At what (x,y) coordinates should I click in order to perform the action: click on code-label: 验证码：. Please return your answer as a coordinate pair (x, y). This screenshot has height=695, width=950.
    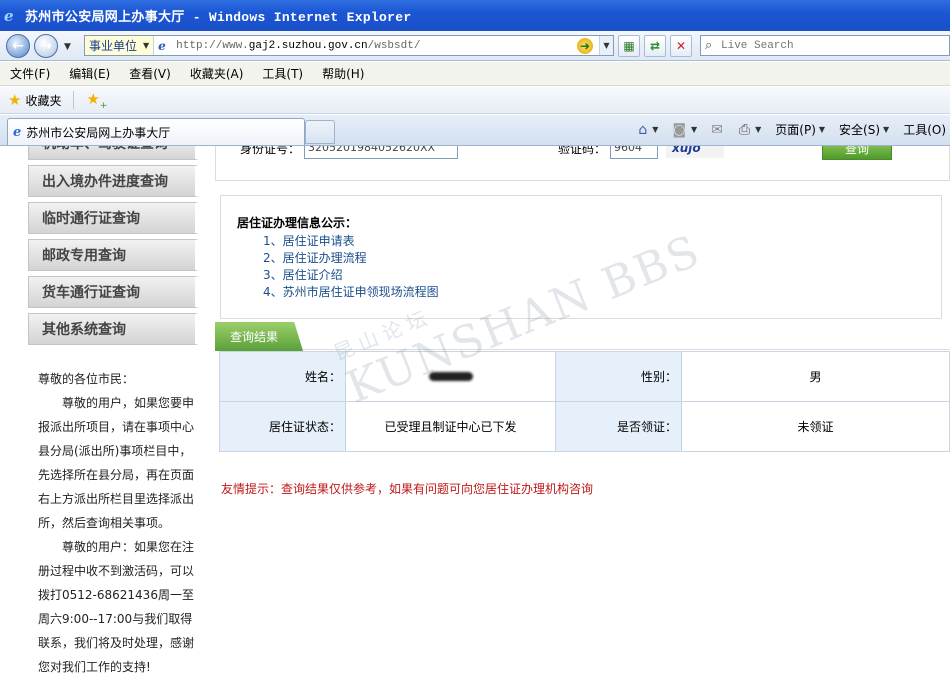
    Looking at the image, I should click on (582, 151).